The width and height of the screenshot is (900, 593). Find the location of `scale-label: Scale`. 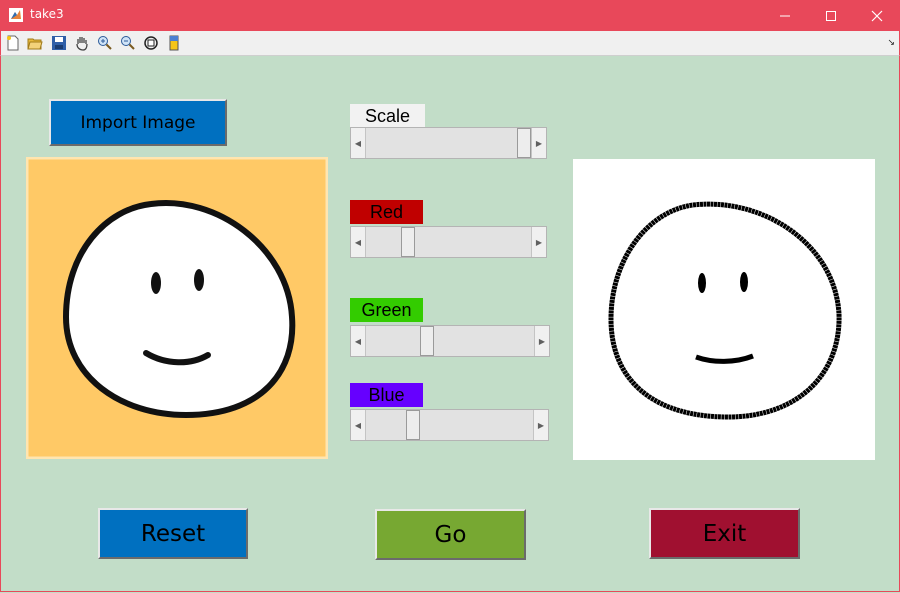

scale-label: Scale is located at coordinates (387, 115).